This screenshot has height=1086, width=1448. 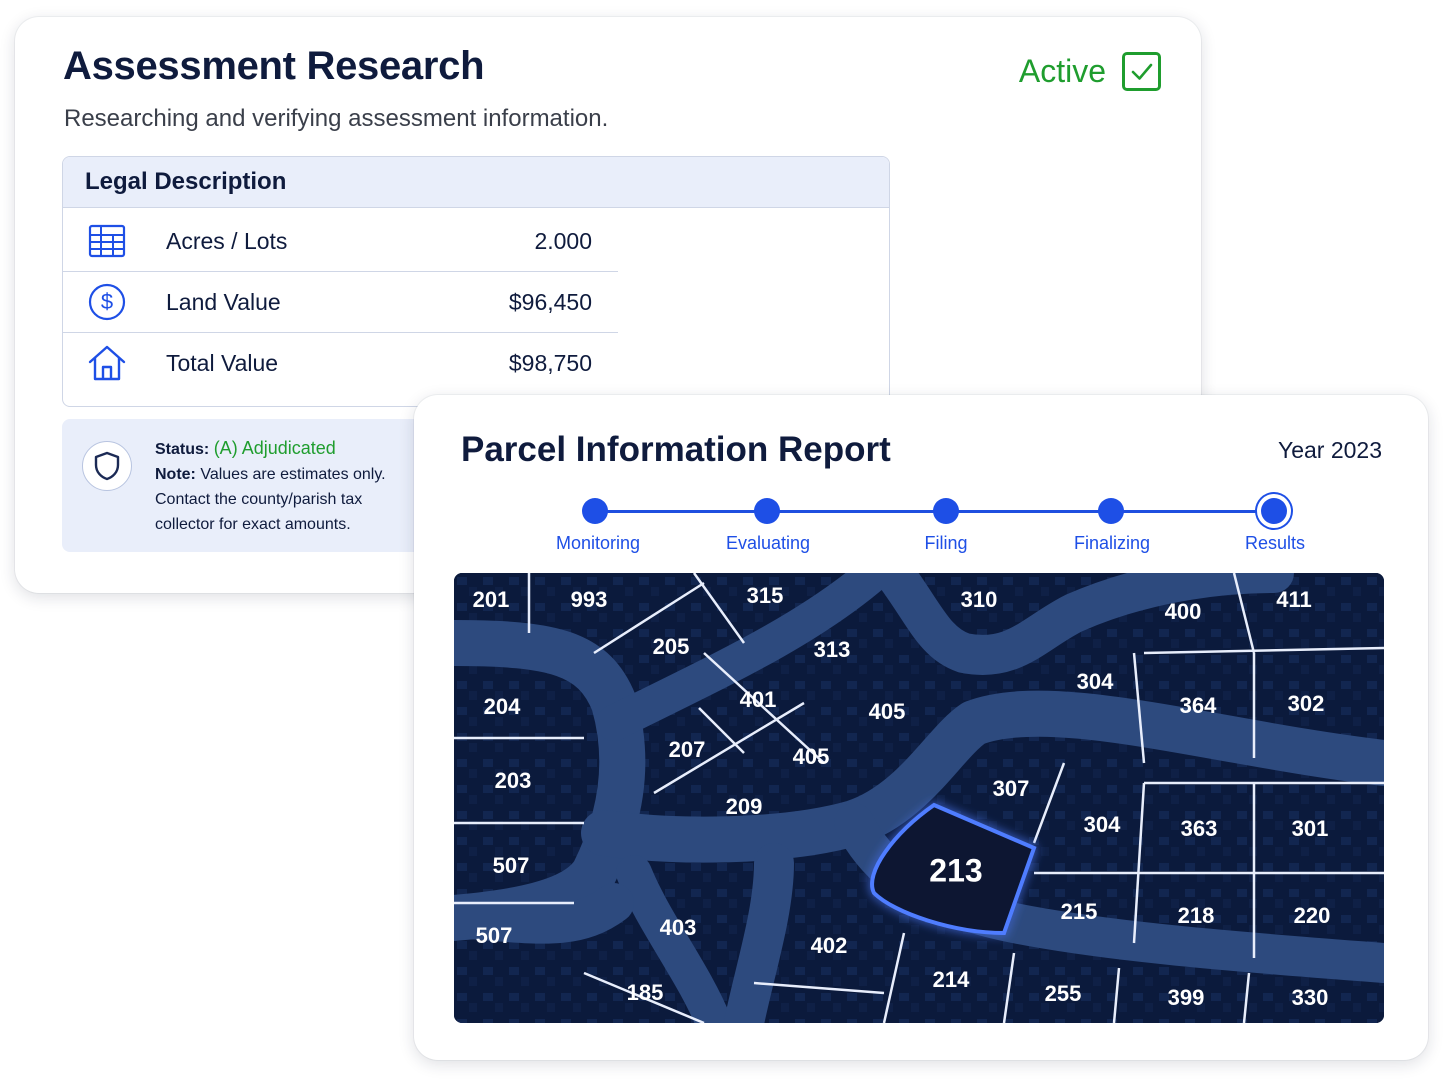 I want to click on lot-label: 403, so click(x=678, y=927).